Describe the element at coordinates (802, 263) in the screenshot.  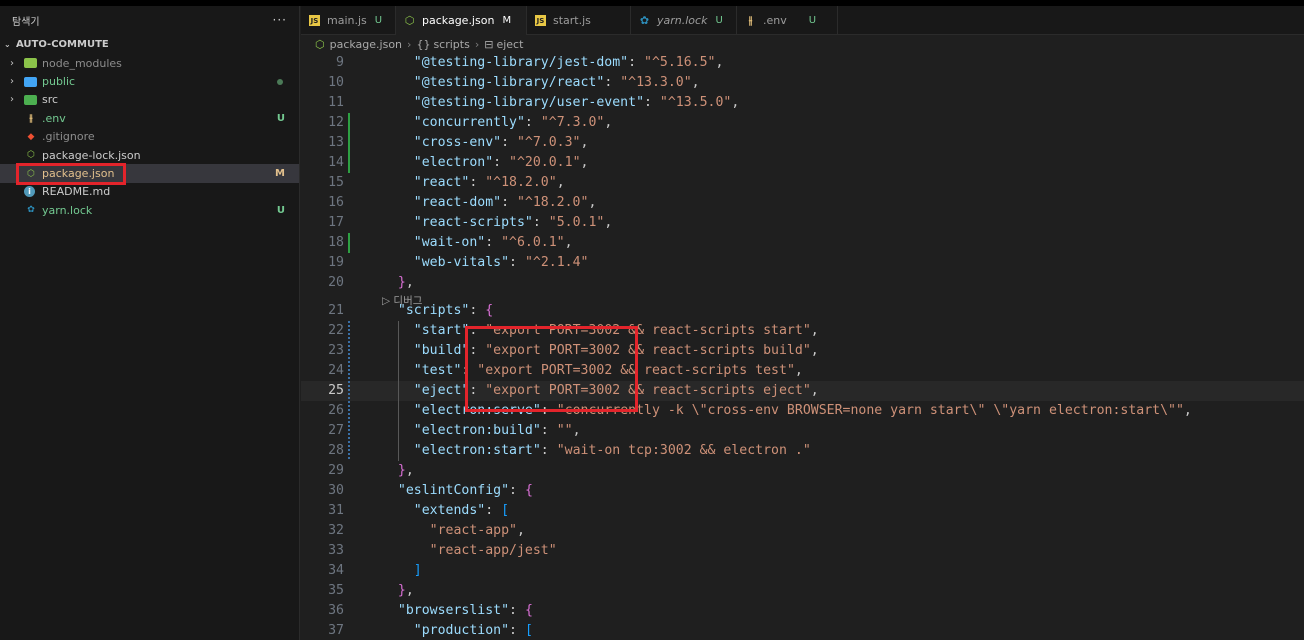
I see `code-line: 19 "web-vitals": "^2.1.4"` at that location.